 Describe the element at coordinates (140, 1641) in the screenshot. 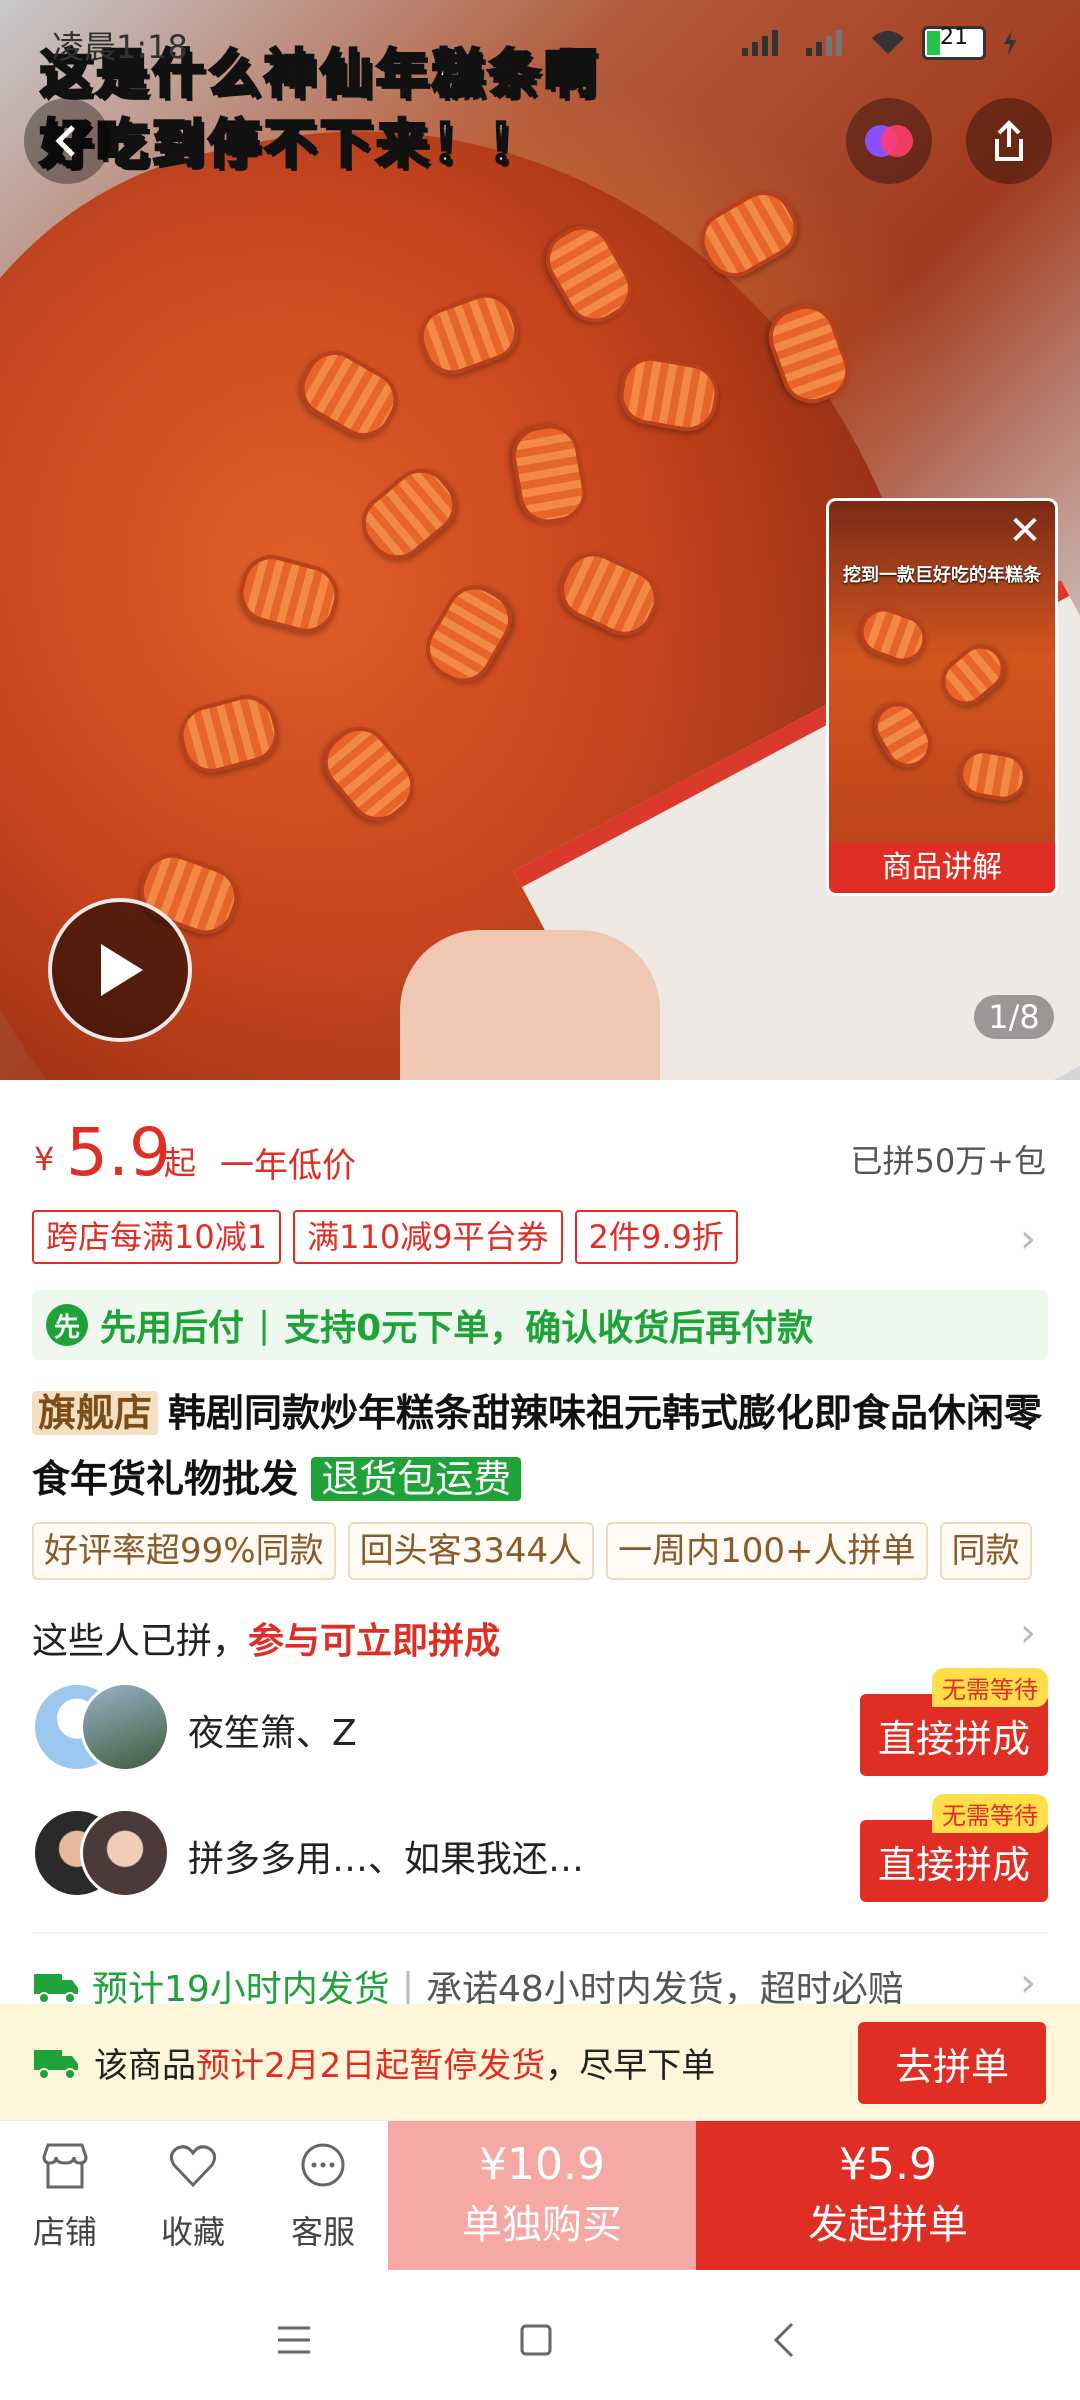

I see `group-heading-text: 这些人已拼，` at that location.